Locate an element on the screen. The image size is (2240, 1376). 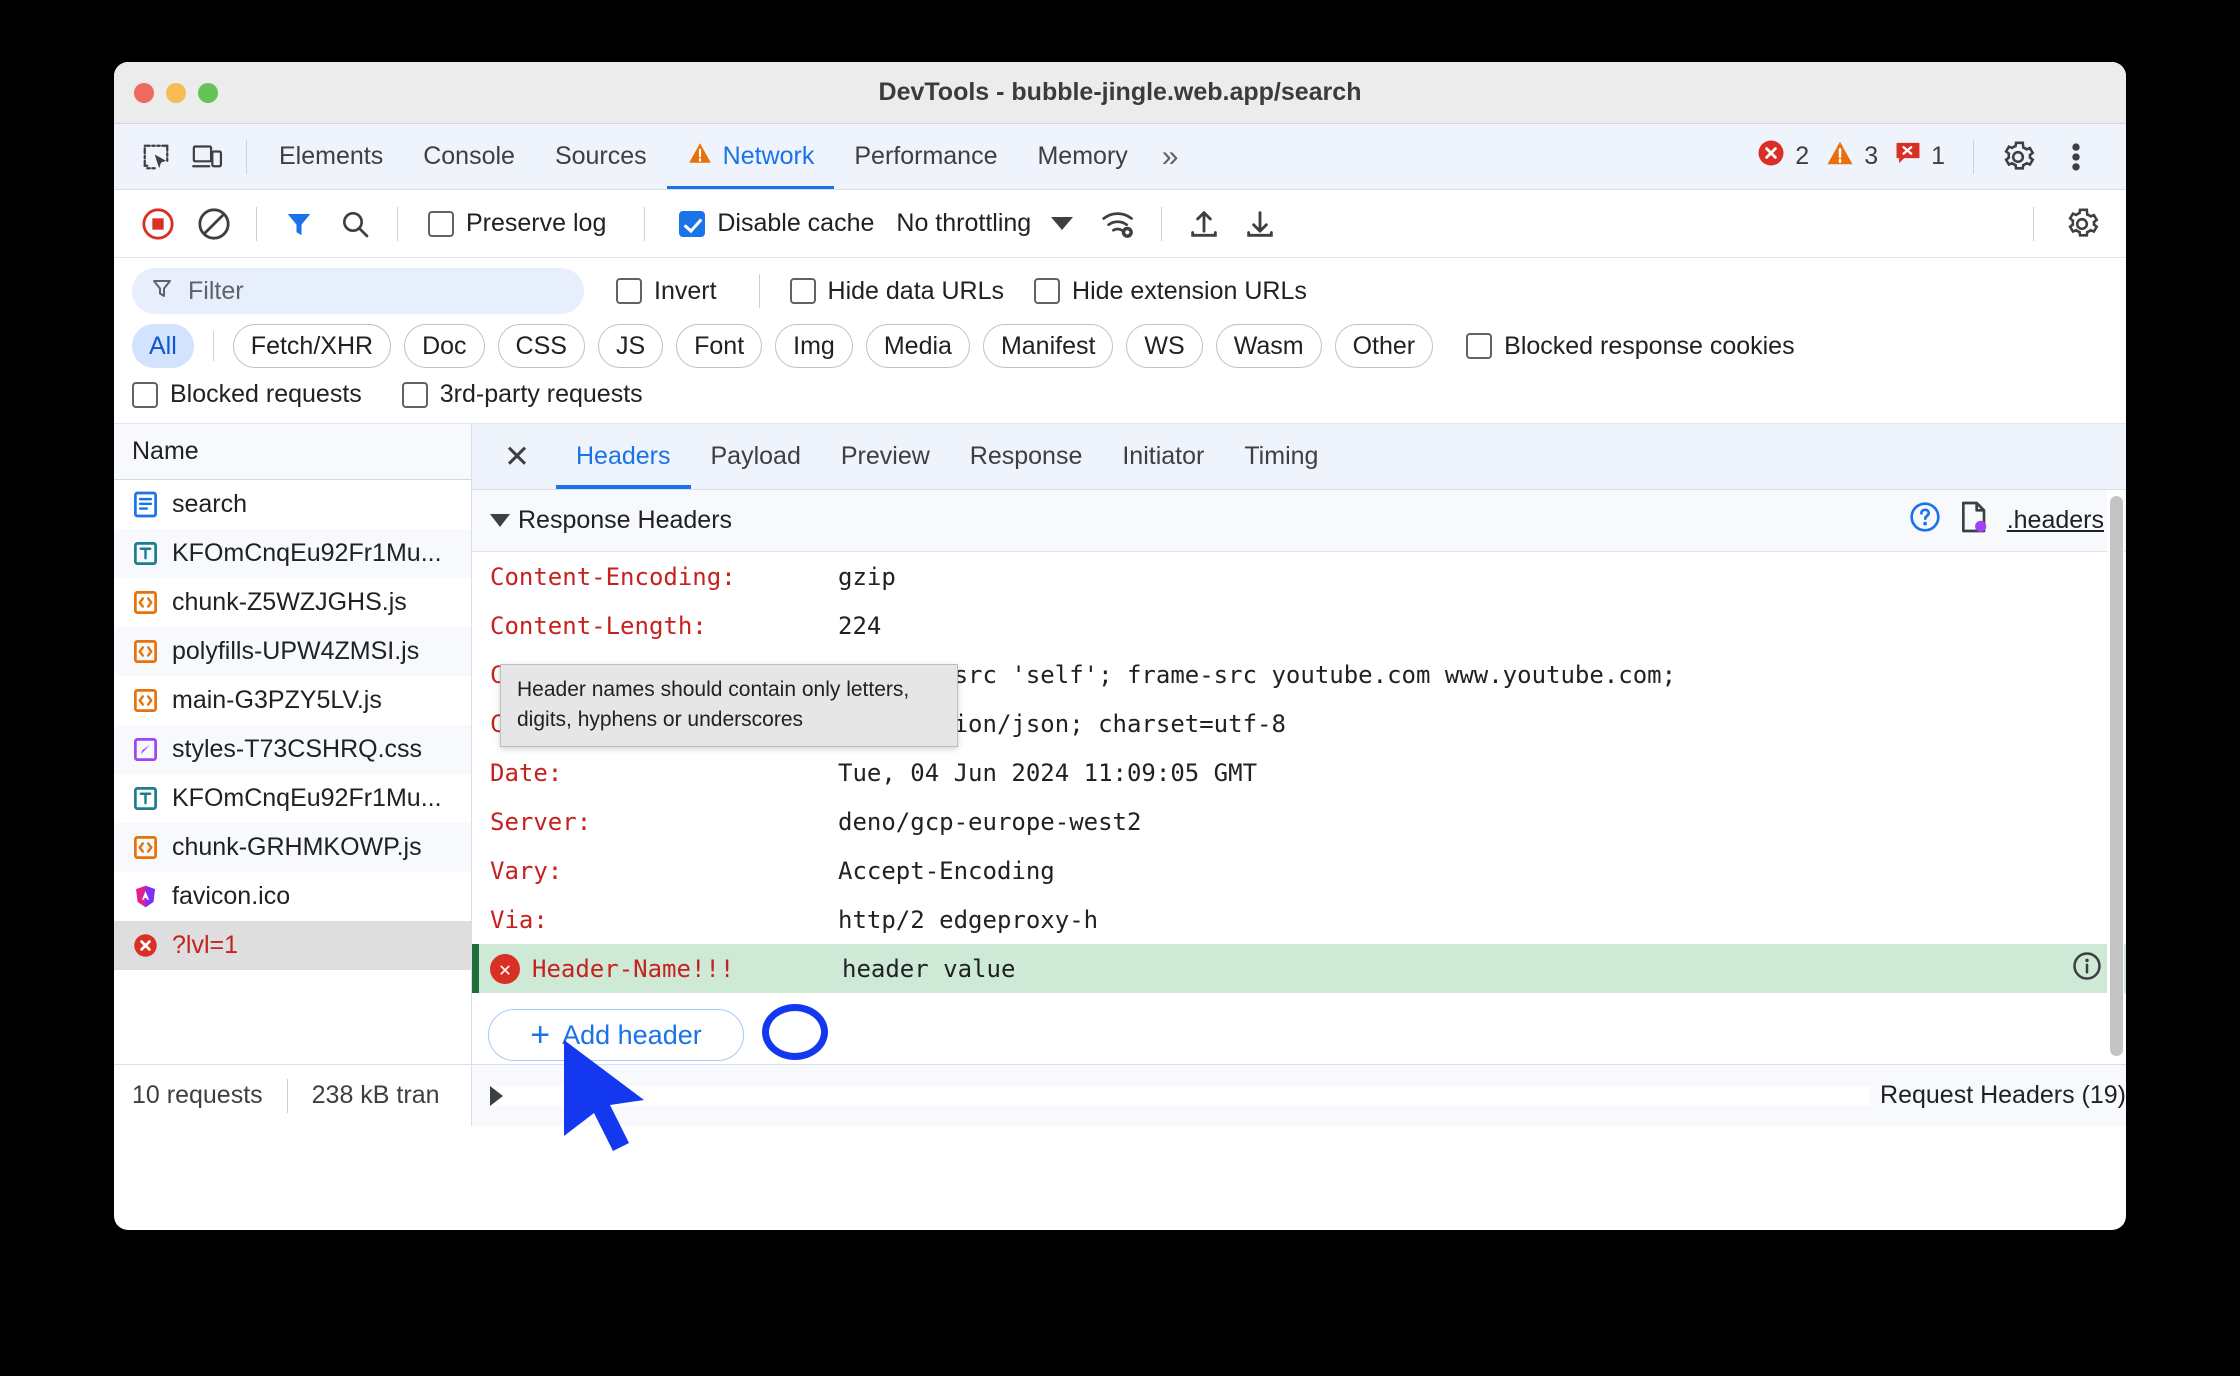
network-conditions-icon is located at coordinates (1119, 224).